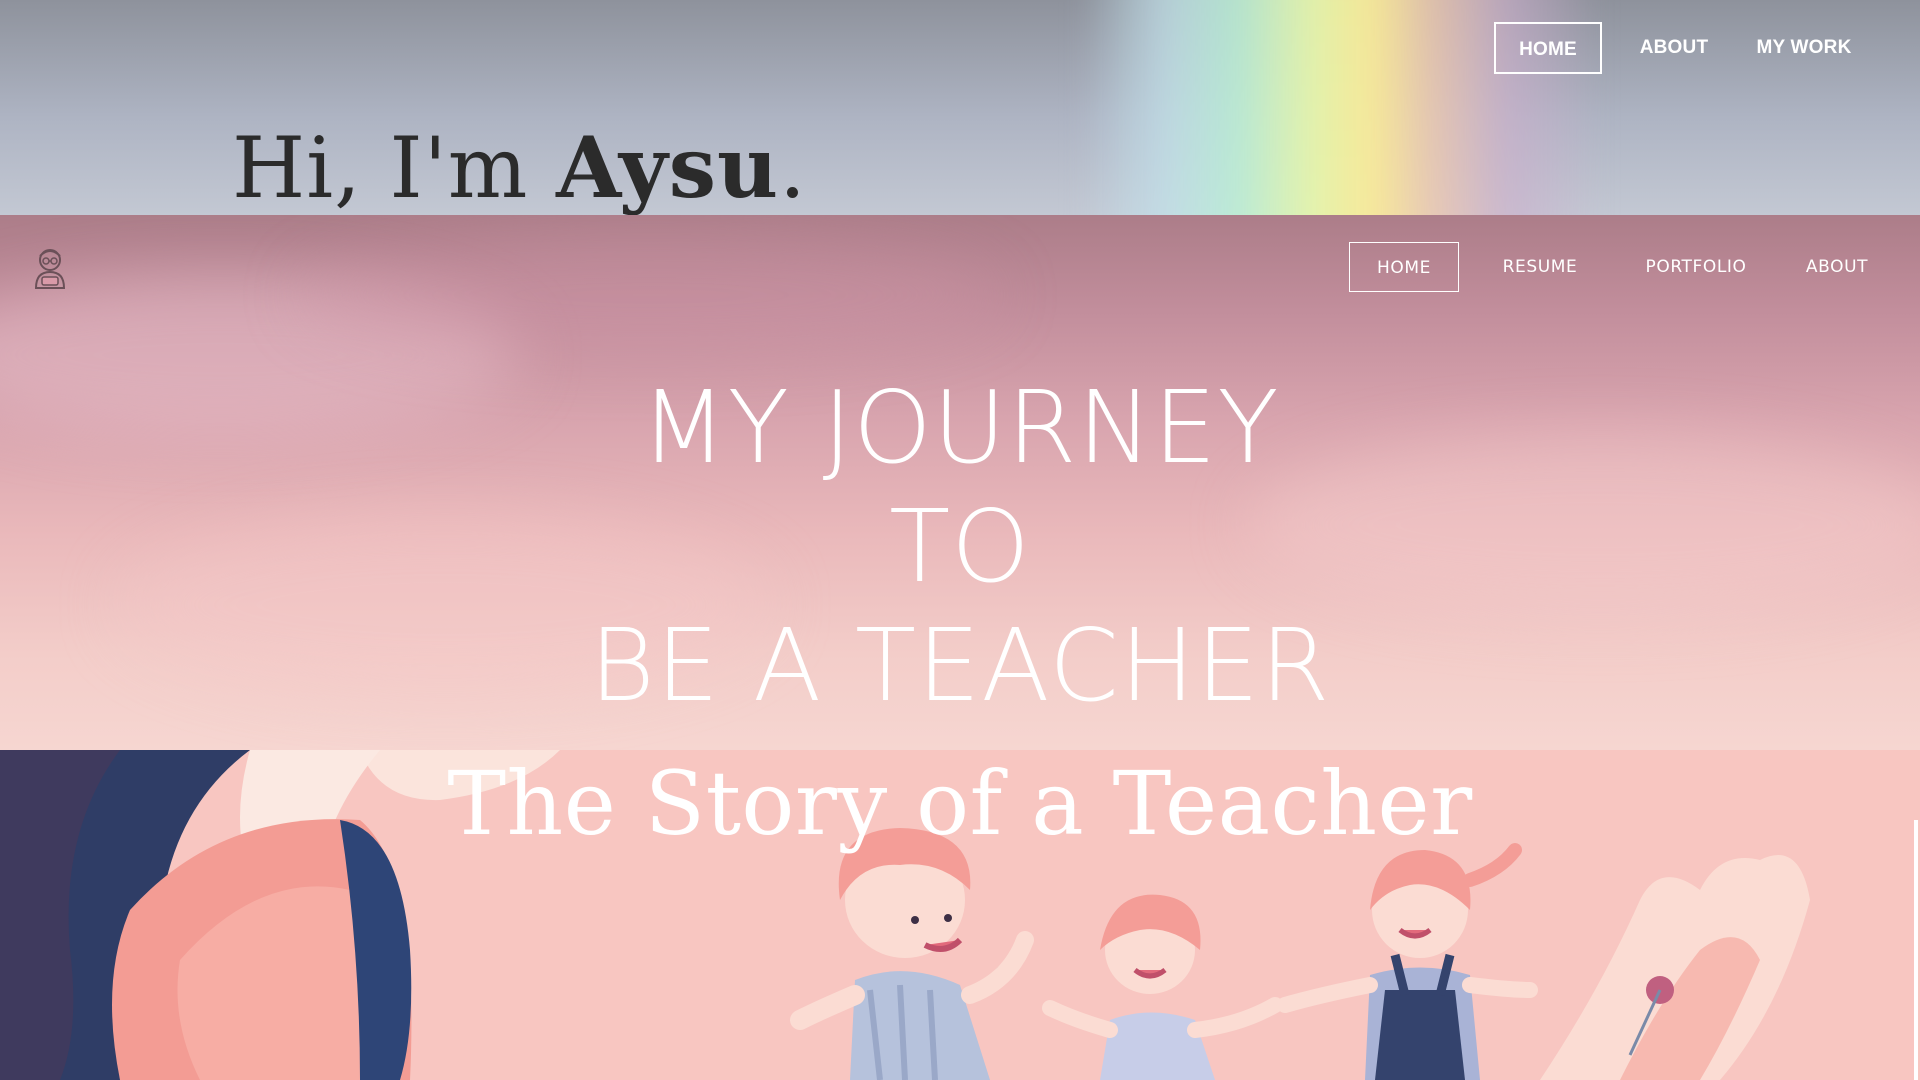 The height and width of the screenshot is (1080, 1920). What do you see at coordinates (793, 167) in the screenshot?
I see `greeting-suffix: .` at bounding box center [793, 167].